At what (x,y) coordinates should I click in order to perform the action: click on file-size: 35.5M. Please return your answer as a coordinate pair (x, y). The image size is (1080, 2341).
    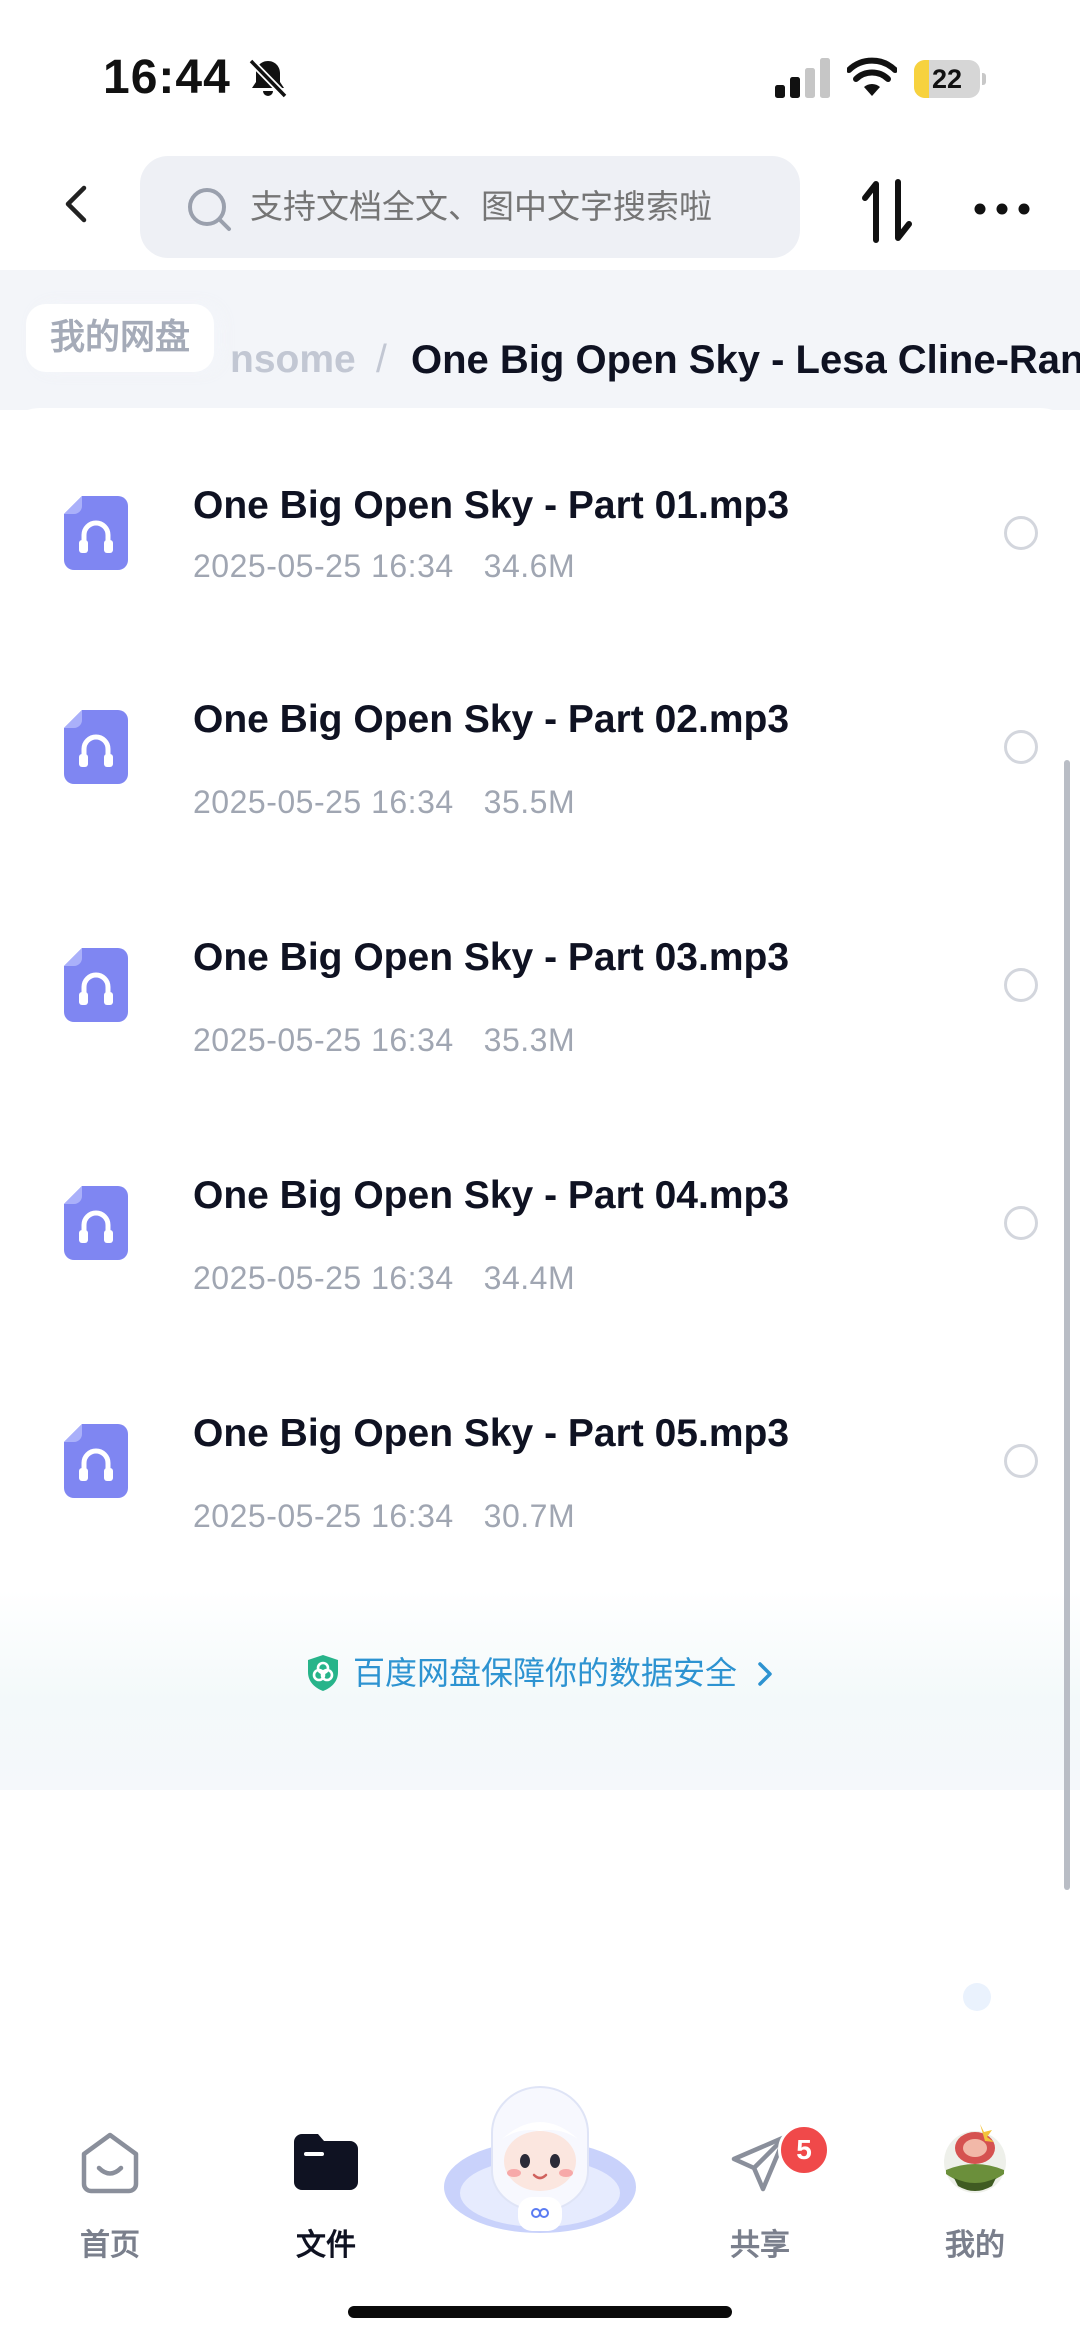
    Looking at the image, I should click on (529, 802).